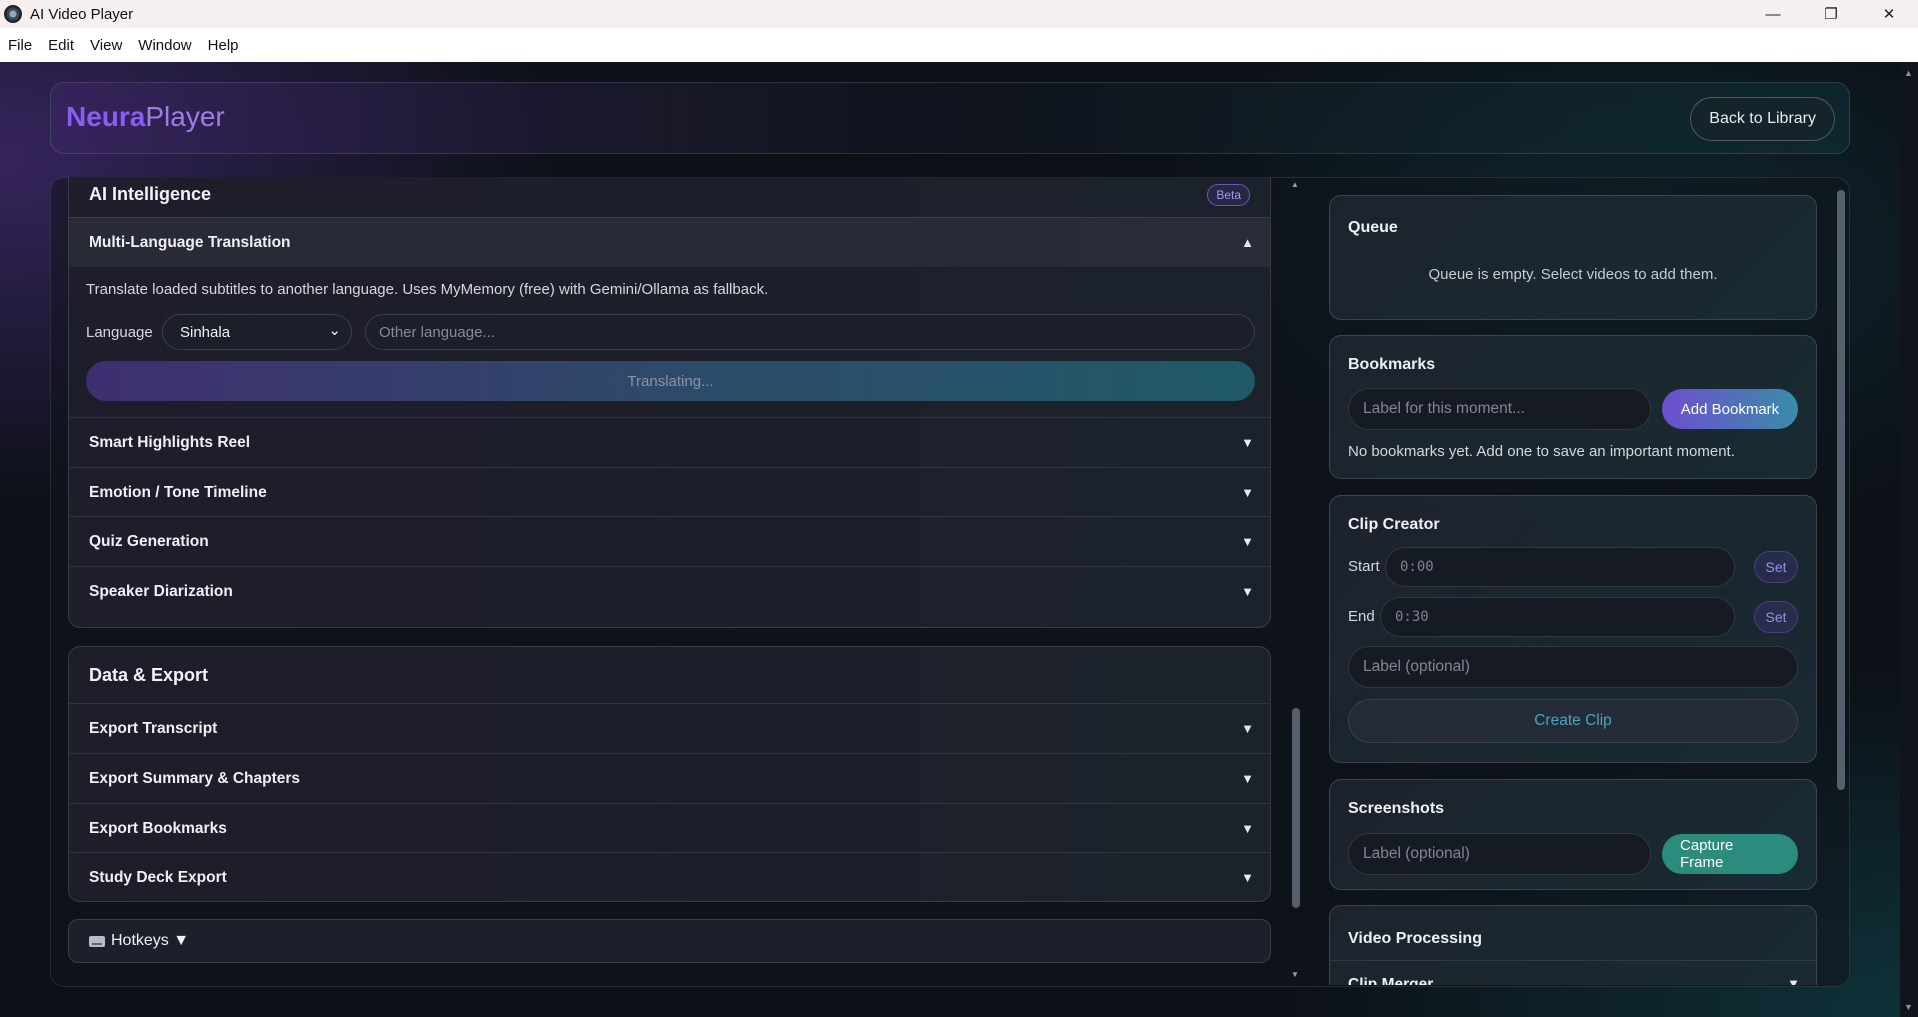  I want to click on queue-title: Queue, so click(1373, 227).